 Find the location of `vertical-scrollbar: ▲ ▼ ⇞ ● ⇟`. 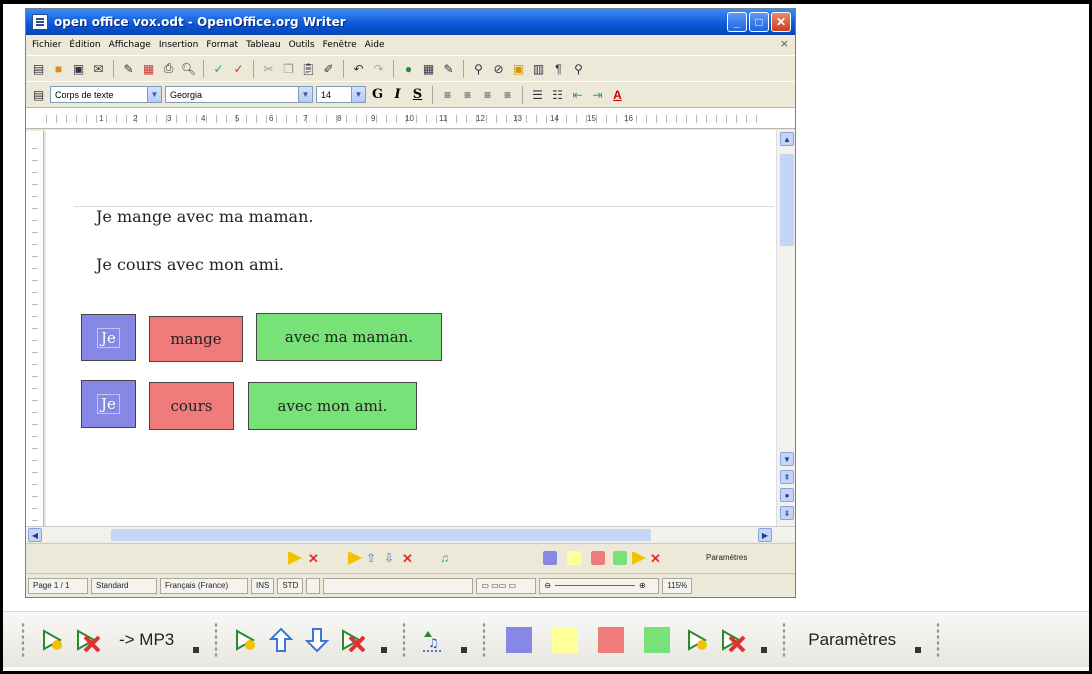

vertical-scrollbar: ▲ ▼ ⇞ ● ⇟ is located at coordinates (785, 328).